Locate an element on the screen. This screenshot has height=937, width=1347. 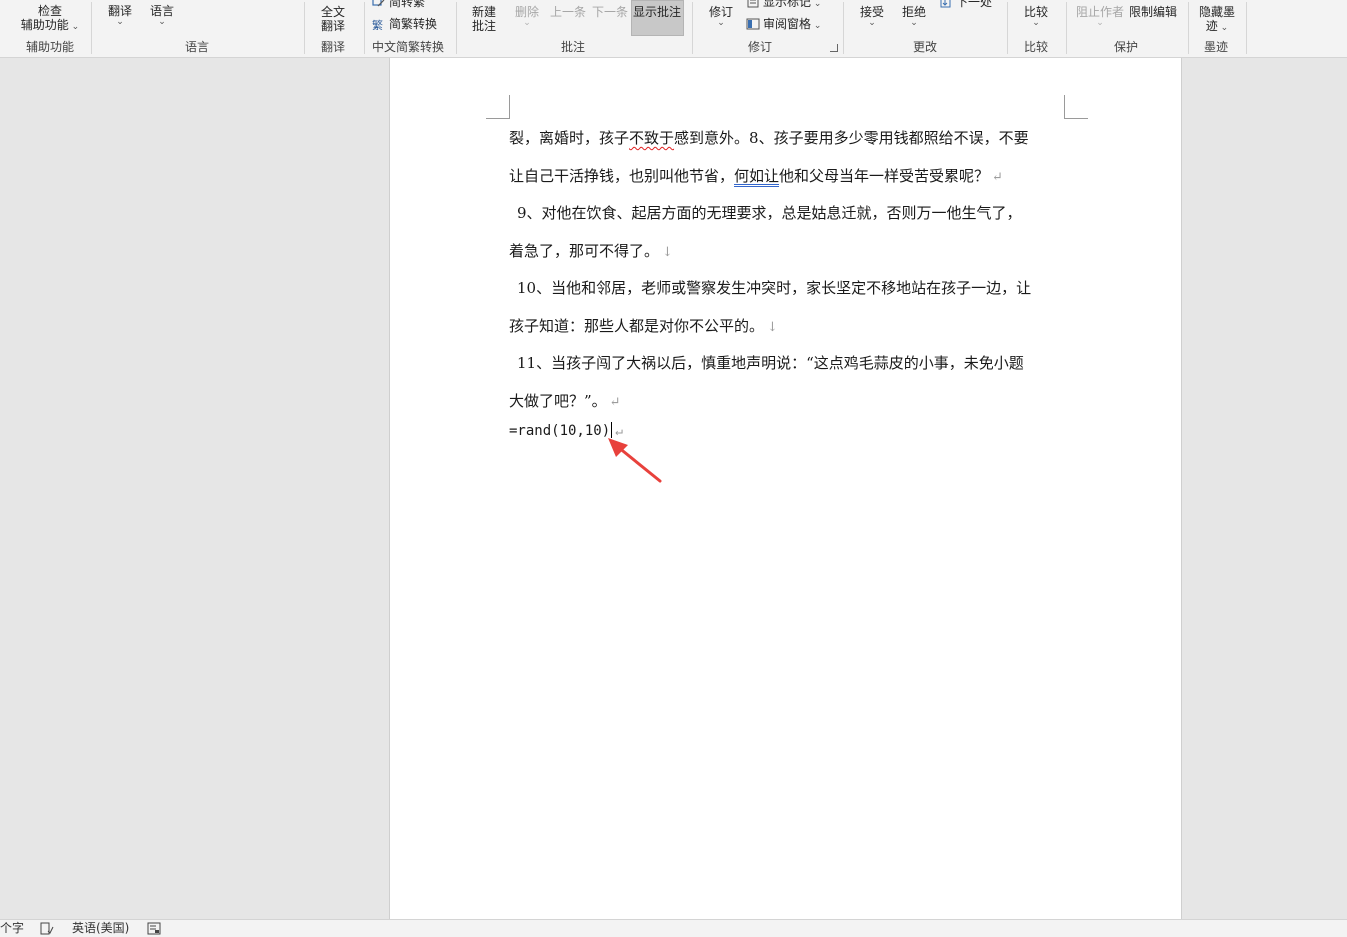
reject-label: 拒绝 is located at coordinates (913, 12).